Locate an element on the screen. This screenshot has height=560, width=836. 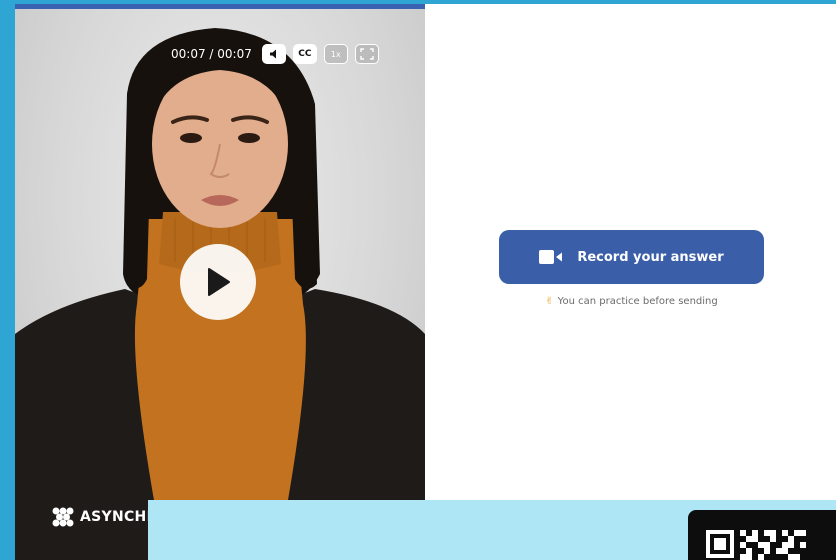
captions-button: CC is located at coordinates (304, 54).